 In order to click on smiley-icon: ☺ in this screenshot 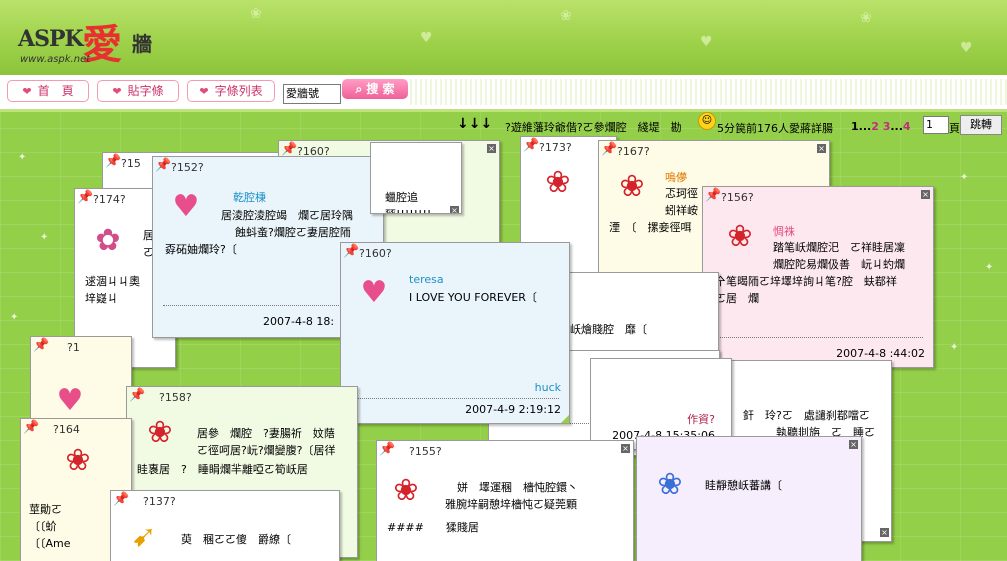, I will do `click(707, 121)`.